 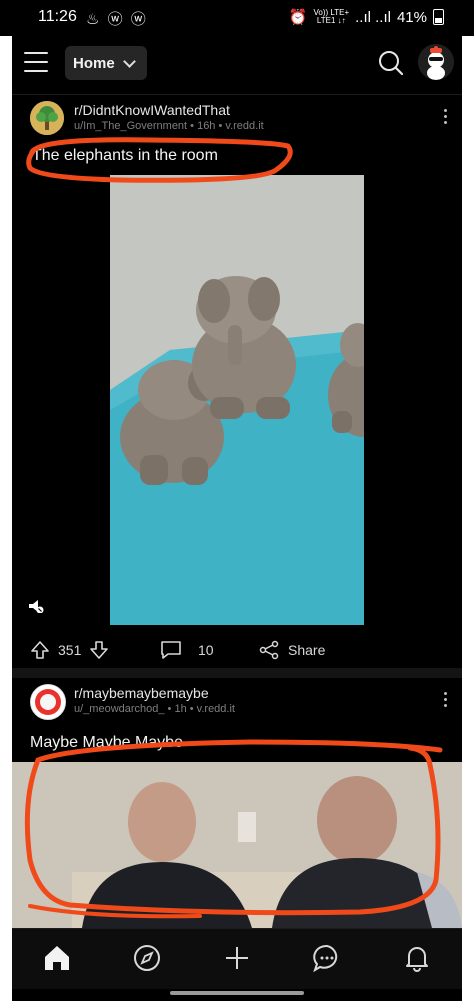 What do you see at coordinates (57, 958) in the screenshot?
I see `home-icon` at bounding box center [57, 958].